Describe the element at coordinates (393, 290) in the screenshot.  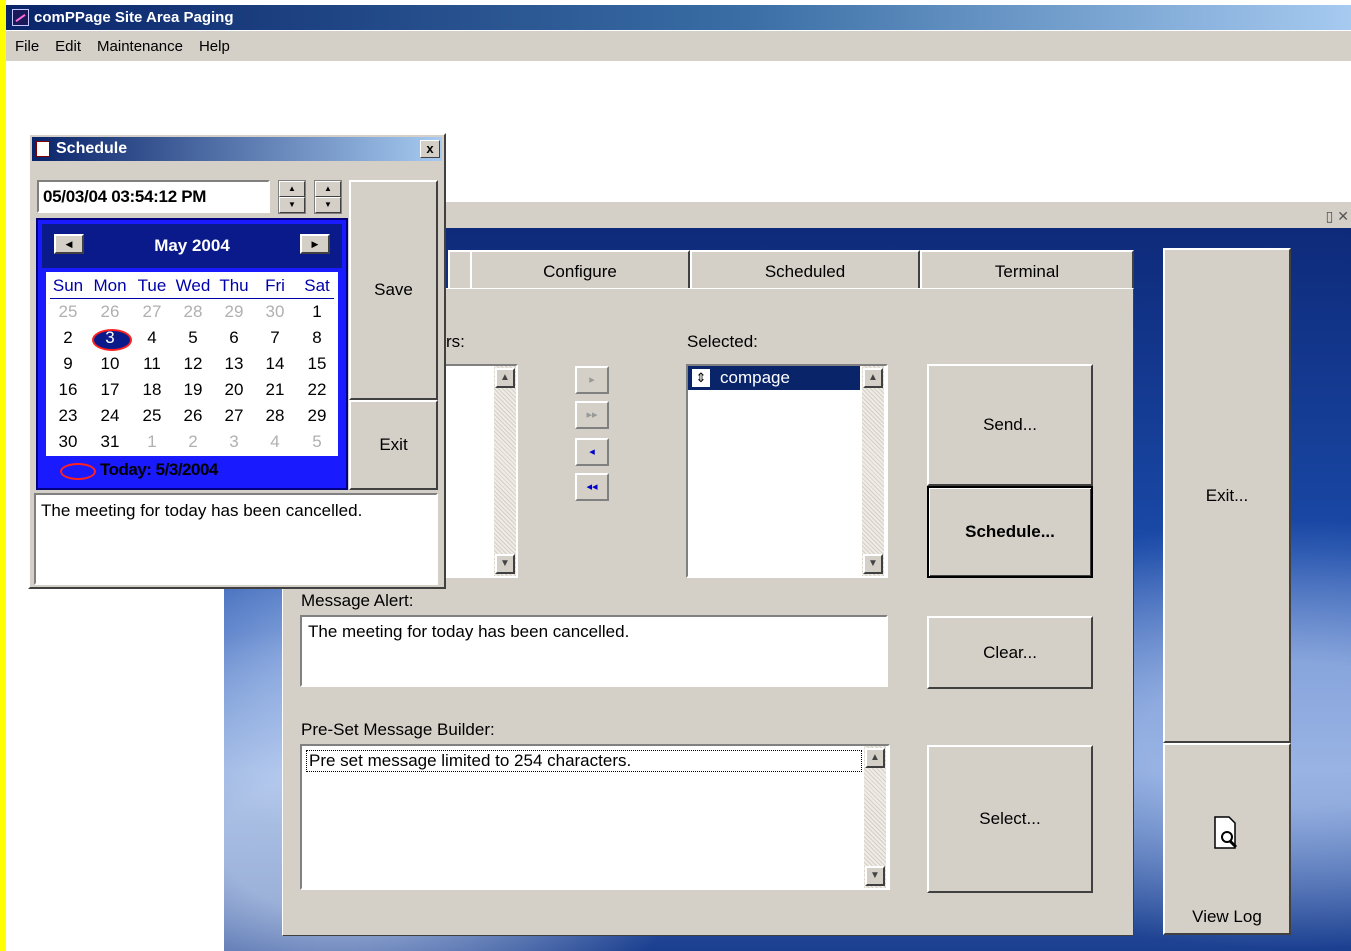
I see `save-button: Save` at that location.